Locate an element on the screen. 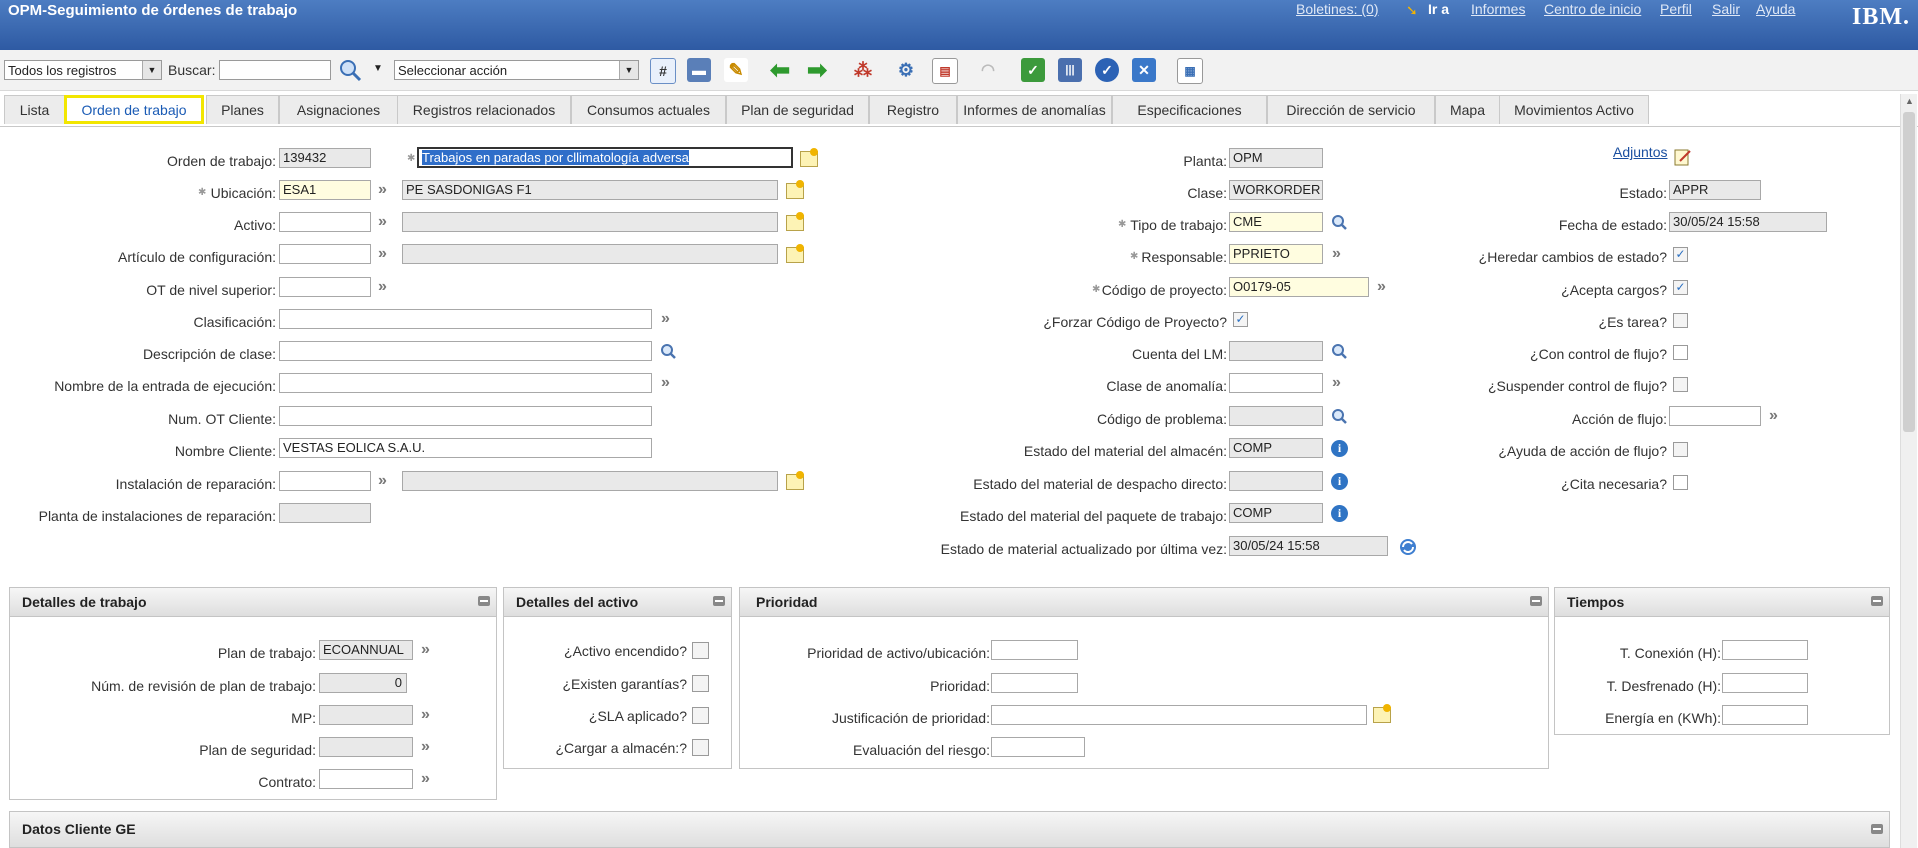  query-select: Todos los registros ▼ is located at coordinates (83, 70).